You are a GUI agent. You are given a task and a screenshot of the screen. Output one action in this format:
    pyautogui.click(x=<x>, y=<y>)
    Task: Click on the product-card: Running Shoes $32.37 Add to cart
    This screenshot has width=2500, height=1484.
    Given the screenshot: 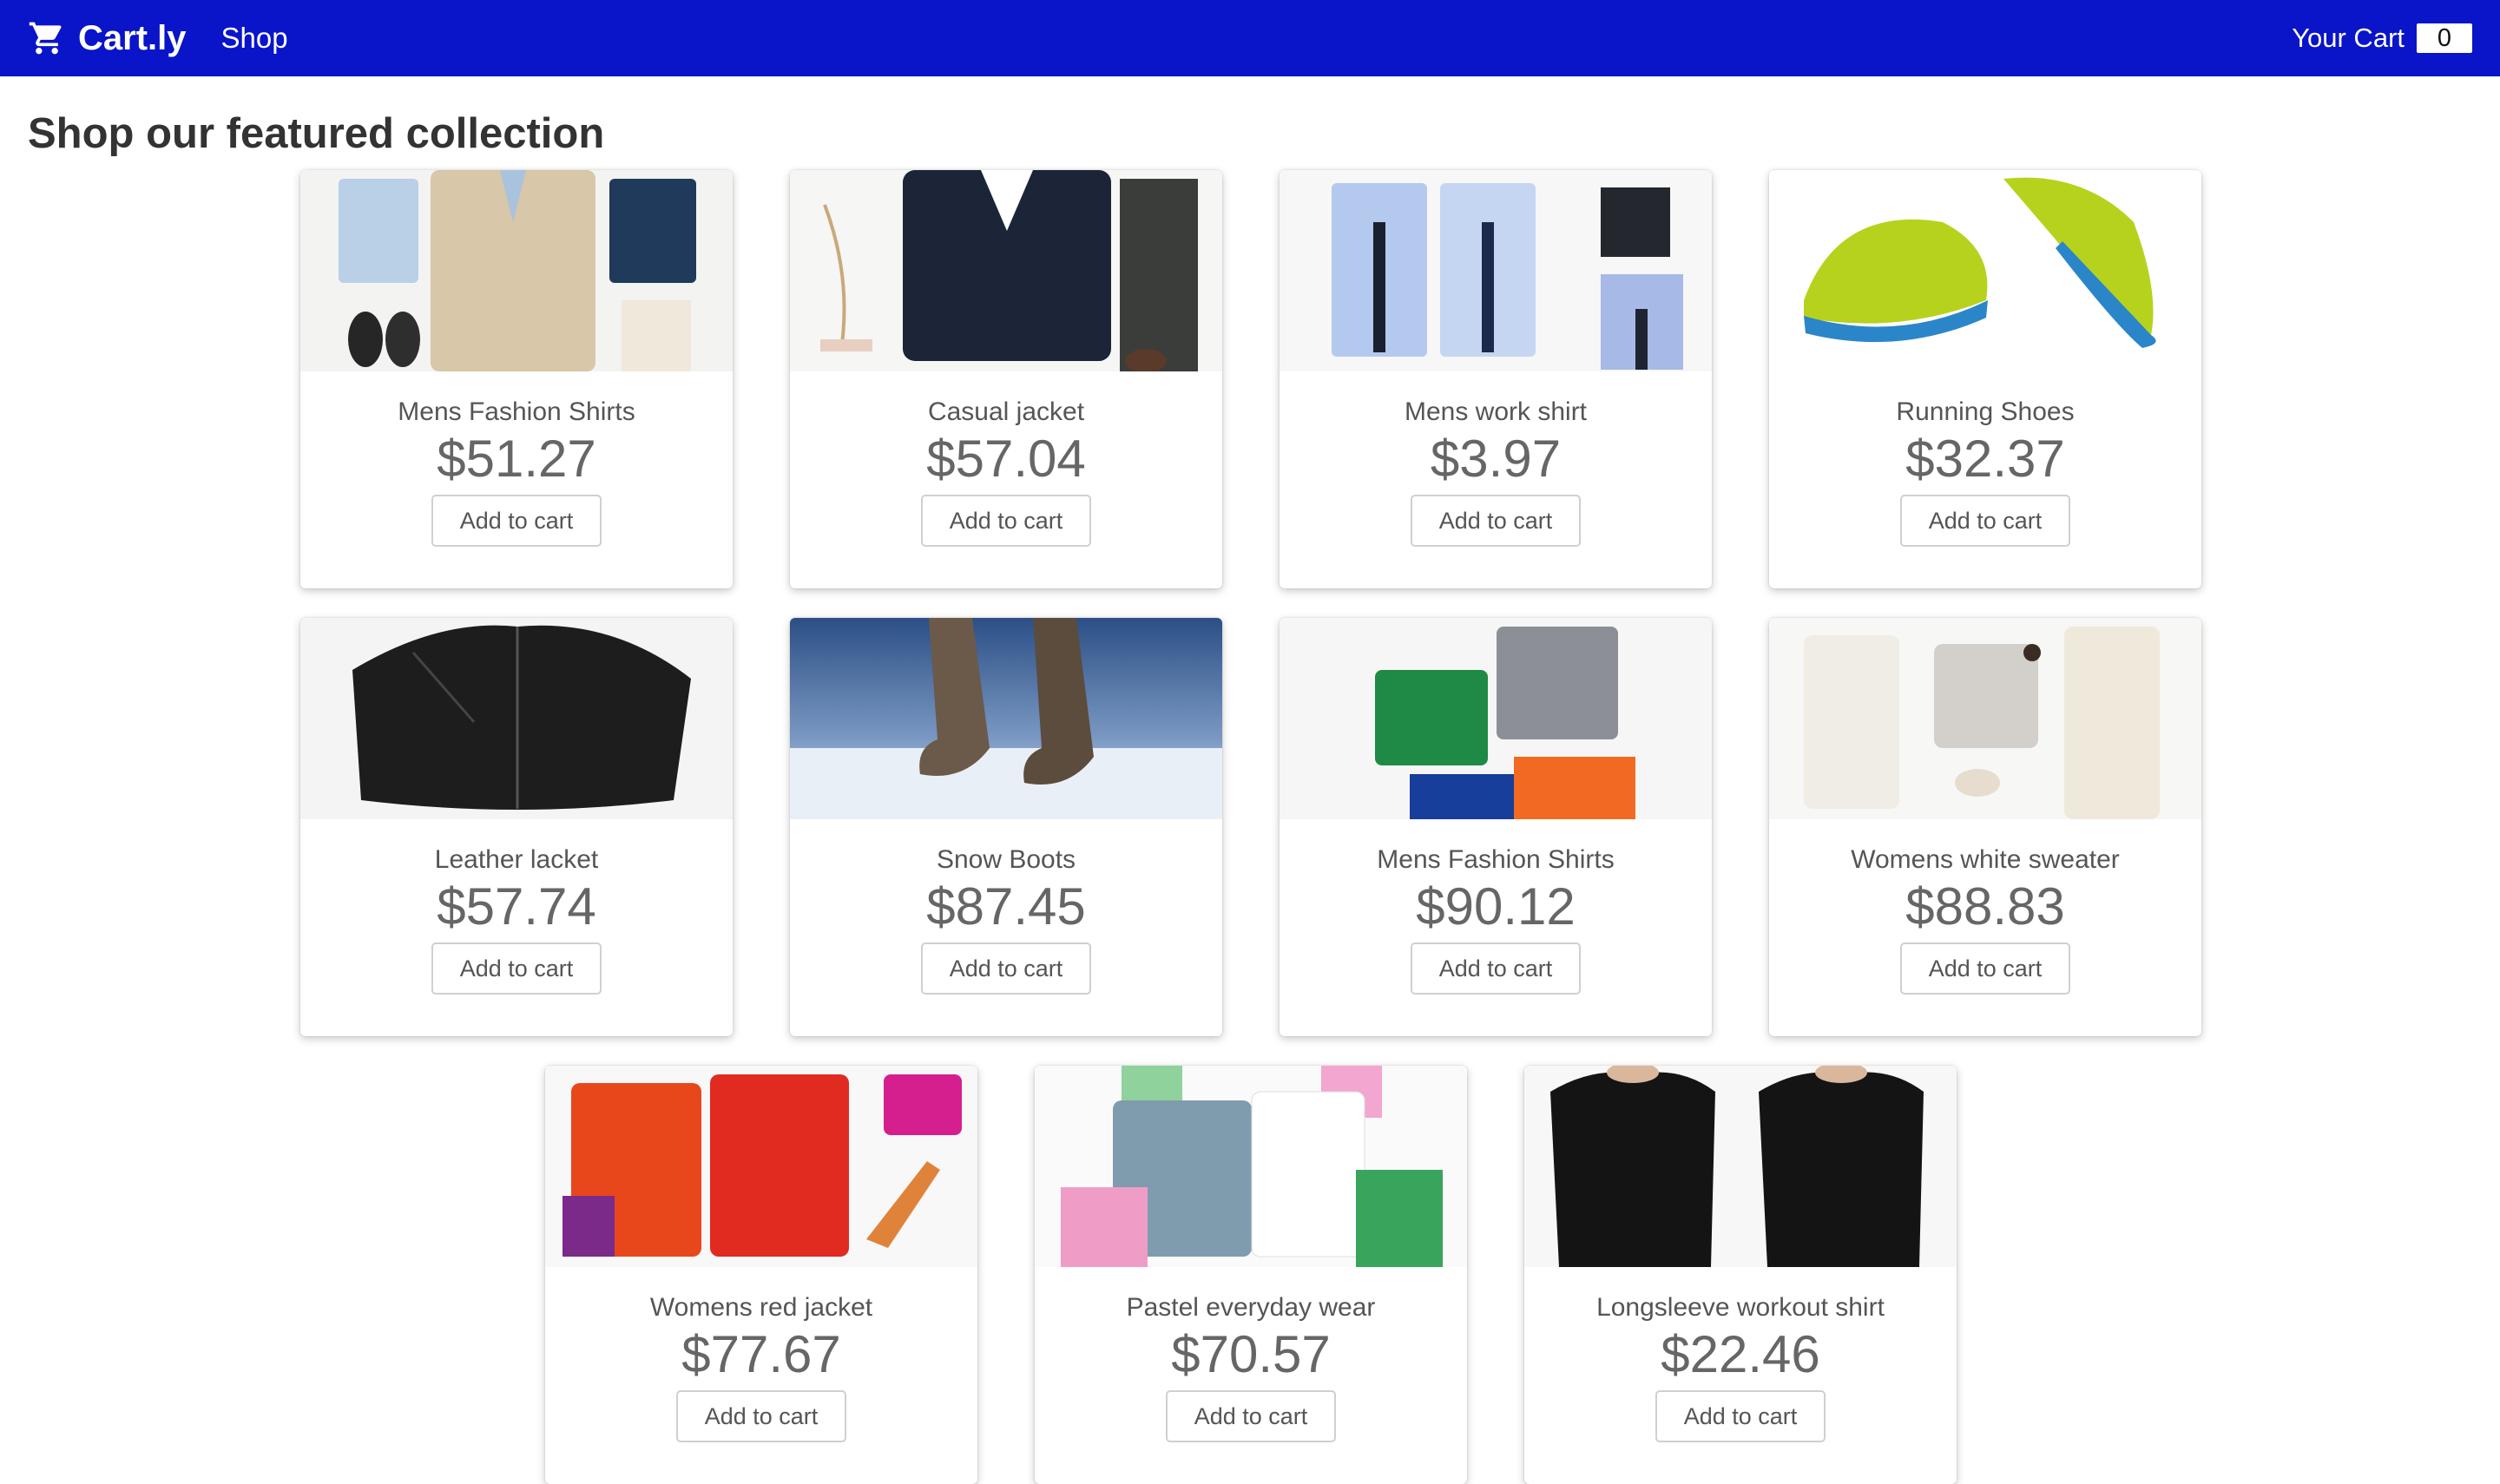 What is the action you would take?
    pyautogui.click(x=1985, y=379)
    